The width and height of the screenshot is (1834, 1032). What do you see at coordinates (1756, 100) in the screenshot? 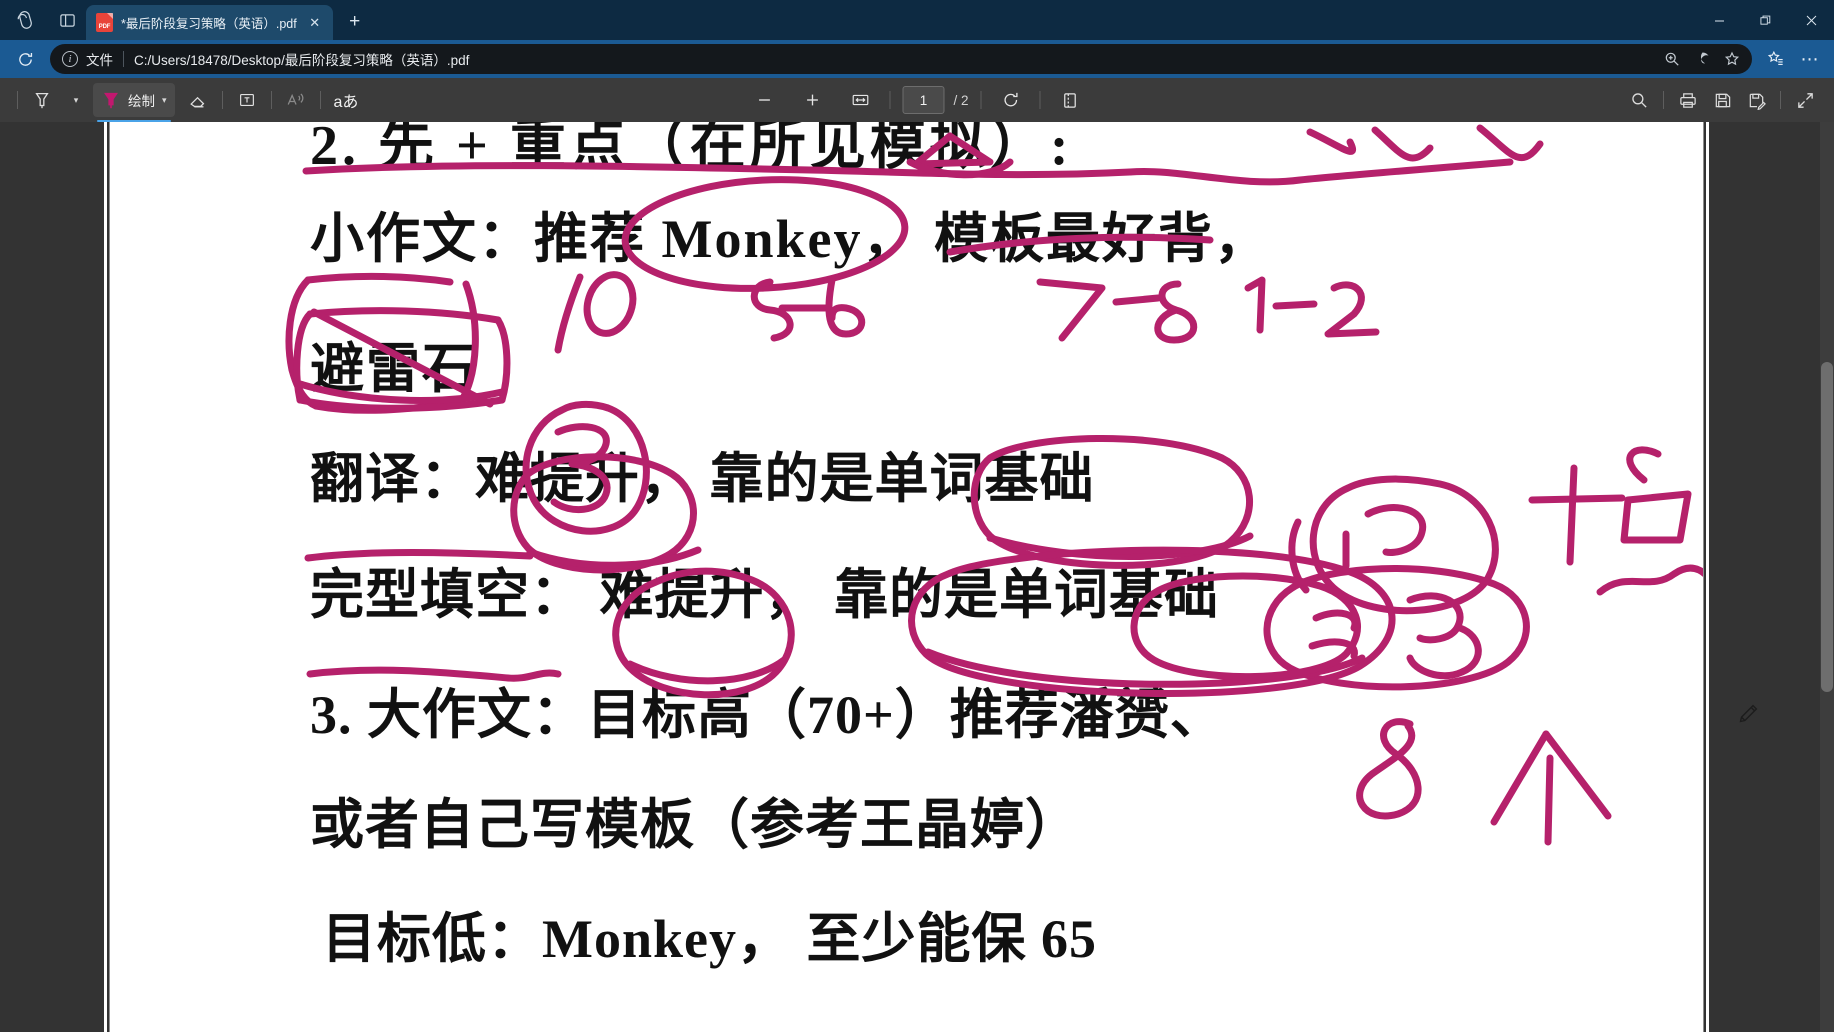
I see `save-as-button` at bounding box center [1756, 100].